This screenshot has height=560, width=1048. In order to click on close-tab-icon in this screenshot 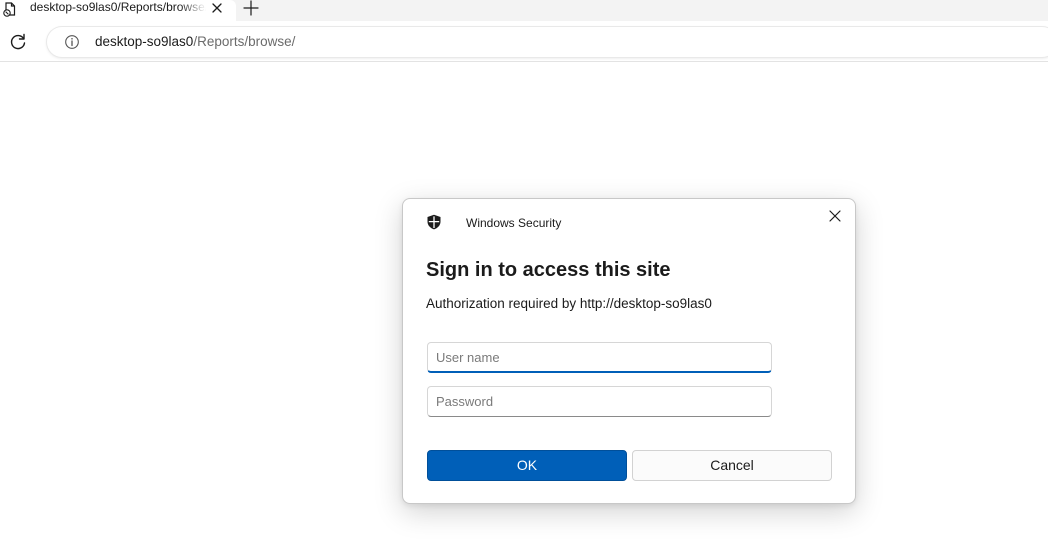, I will do `click(217, 8)`.